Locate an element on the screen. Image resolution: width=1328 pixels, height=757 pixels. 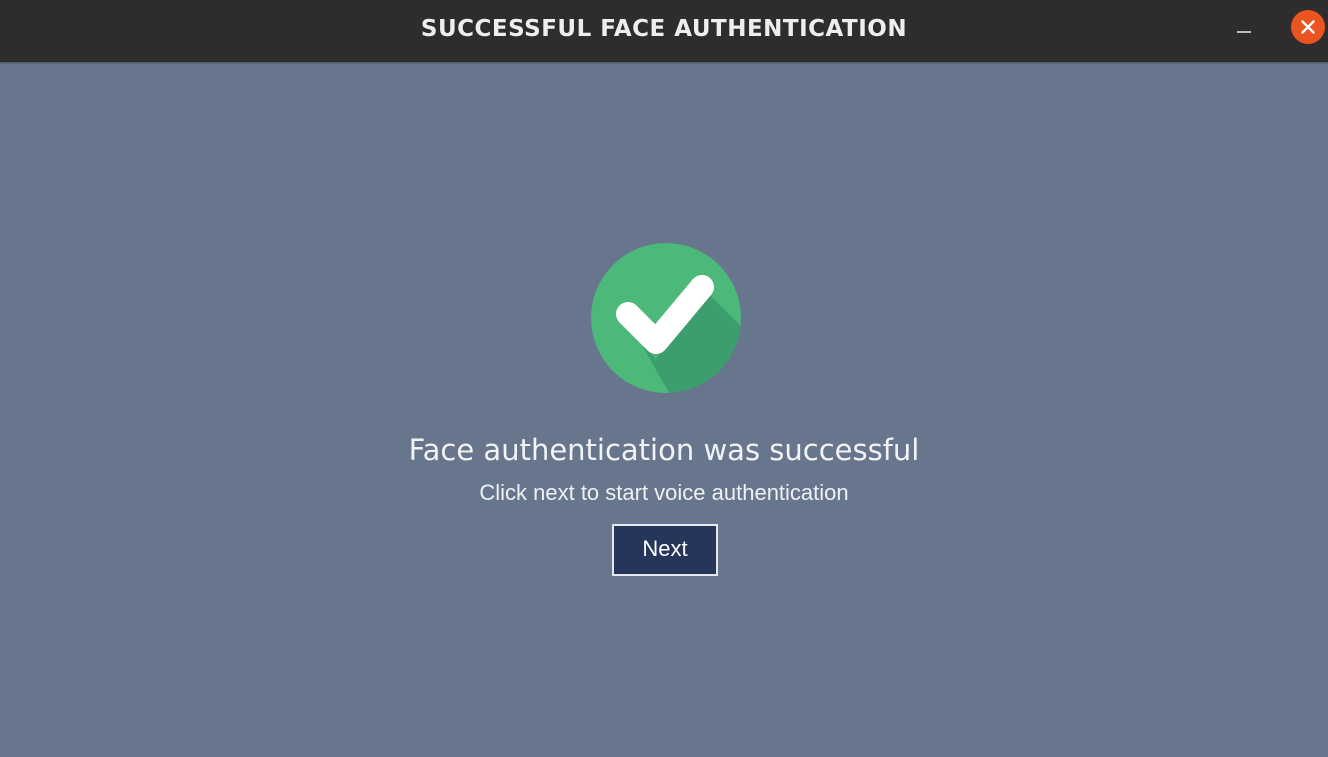
success-indicator is located at coordinates (666, 318).